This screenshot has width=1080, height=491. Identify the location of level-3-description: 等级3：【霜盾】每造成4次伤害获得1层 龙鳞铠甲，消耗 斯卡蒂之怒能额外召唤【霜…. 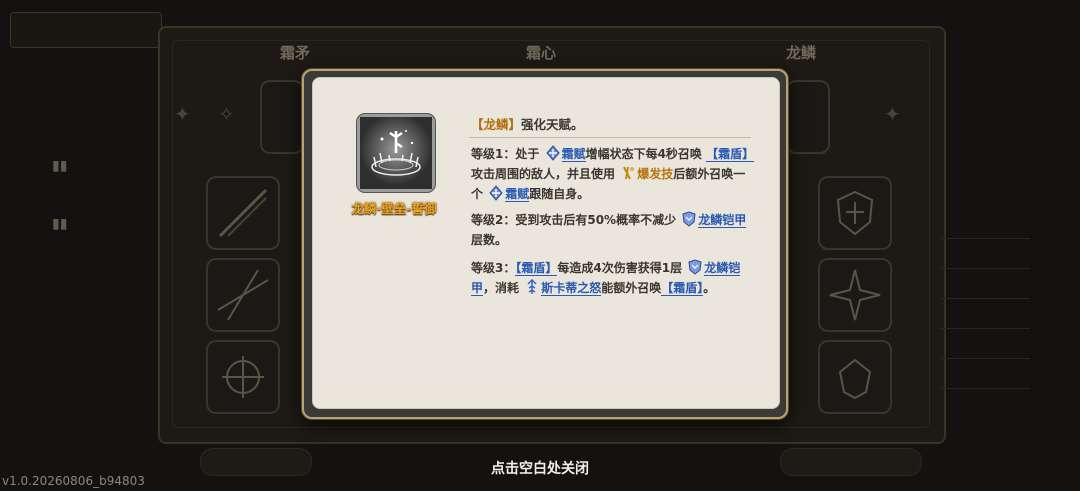
(614, 278).